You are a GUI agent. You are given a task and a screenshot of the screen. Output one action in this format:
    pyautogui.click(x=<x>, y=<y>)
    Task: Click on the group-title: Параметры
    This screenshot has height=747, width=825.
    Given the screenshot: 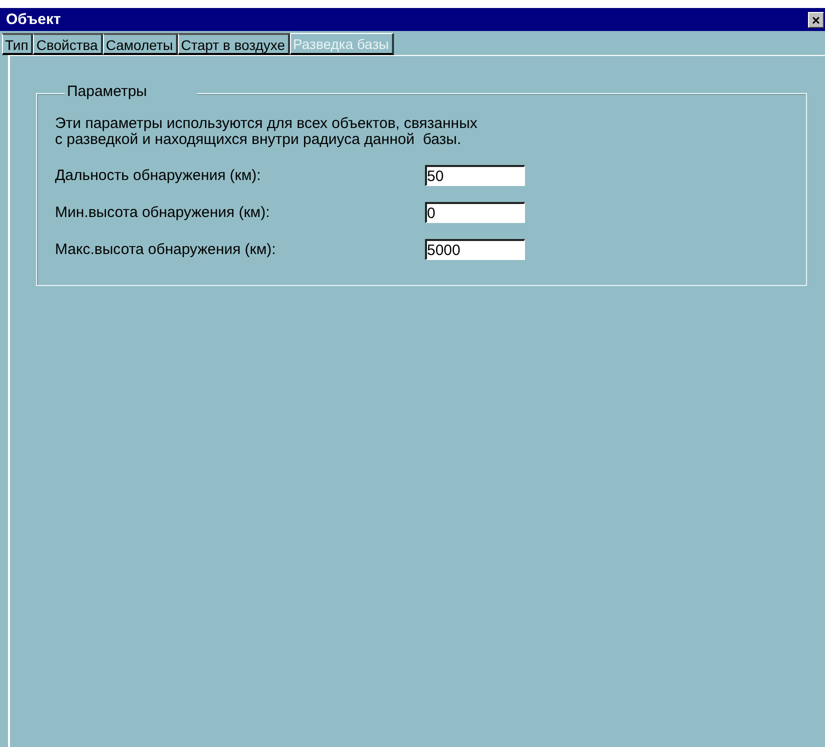 What is the action you would take?
    pyautogui.click(x=131, y=91)
    